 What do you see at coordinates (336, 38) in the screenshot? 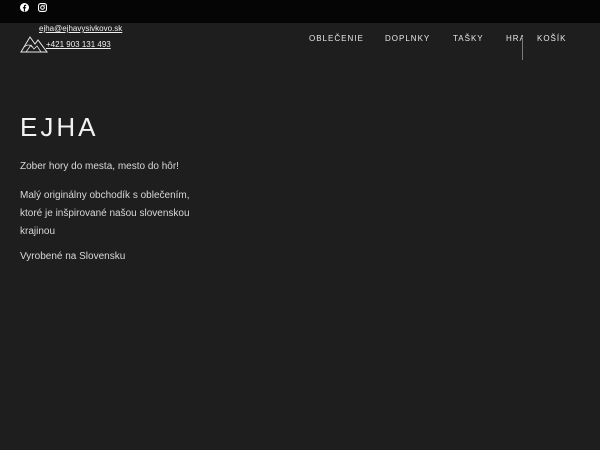
I see `nav-item-oblecenie: OBLEČENIE` at bounding box center [336, 38].